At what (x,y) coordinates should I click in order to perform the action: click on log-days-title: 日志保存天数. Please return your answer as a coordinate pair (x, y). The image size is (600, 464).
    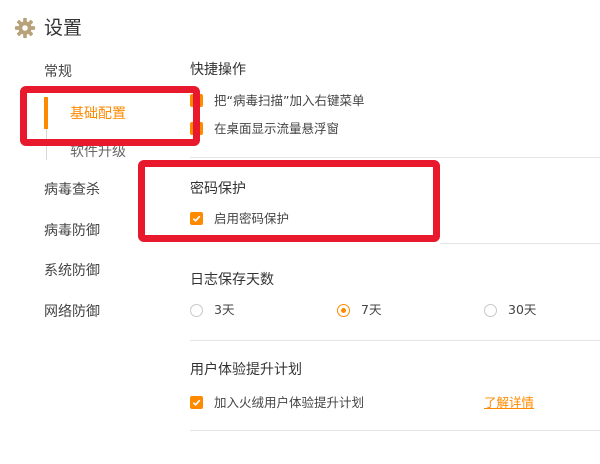
    Looking at the image, I should click on (232, 280).